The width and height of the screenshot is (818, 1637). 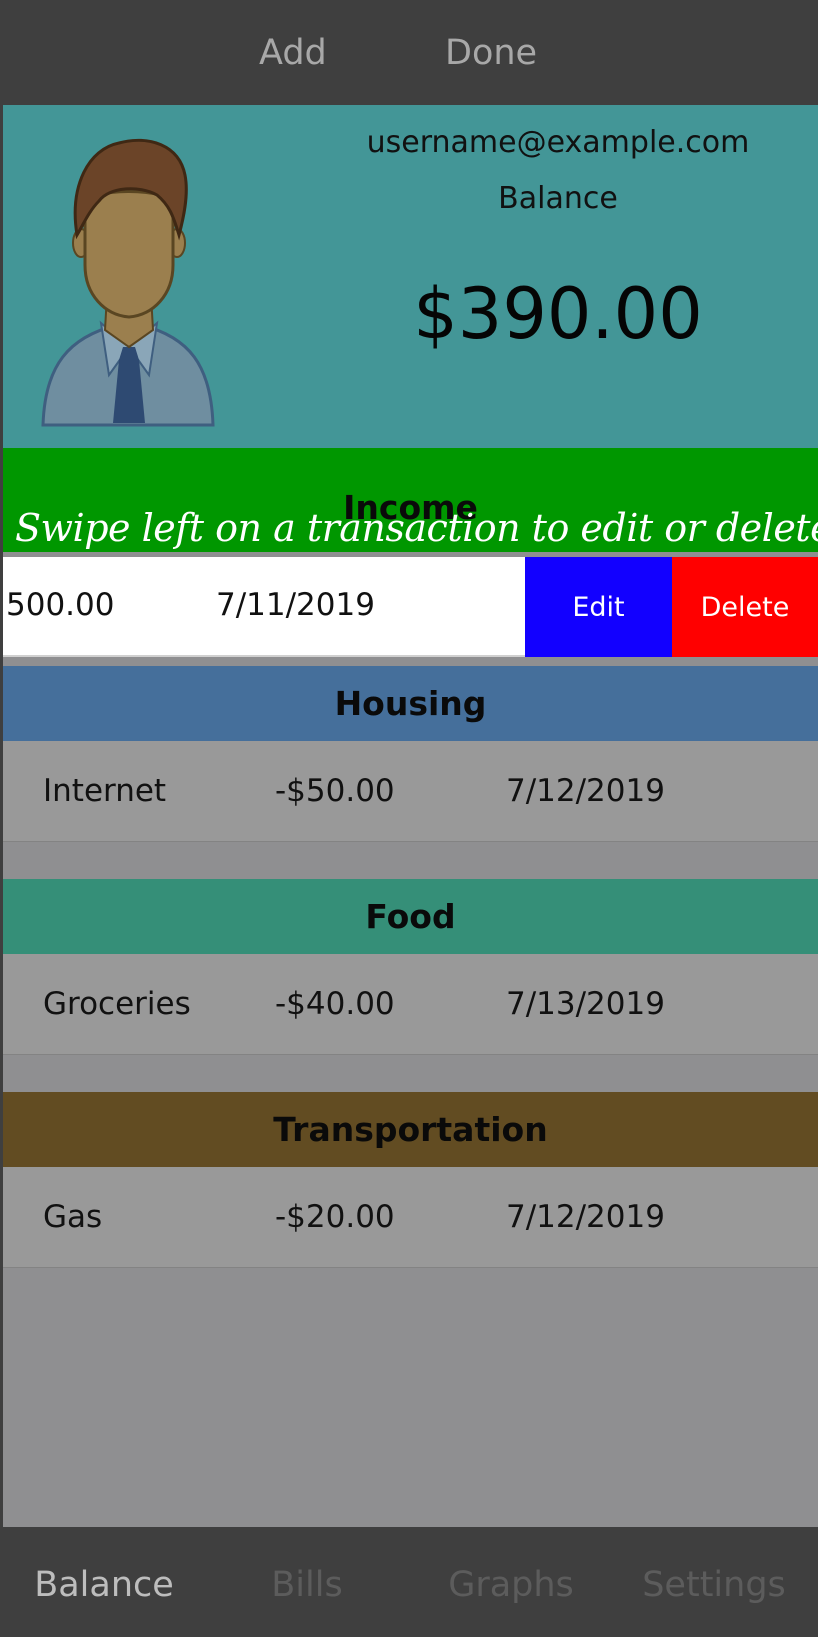 I want to click on housing-section-header: Housing, so click(x=410, y=703).